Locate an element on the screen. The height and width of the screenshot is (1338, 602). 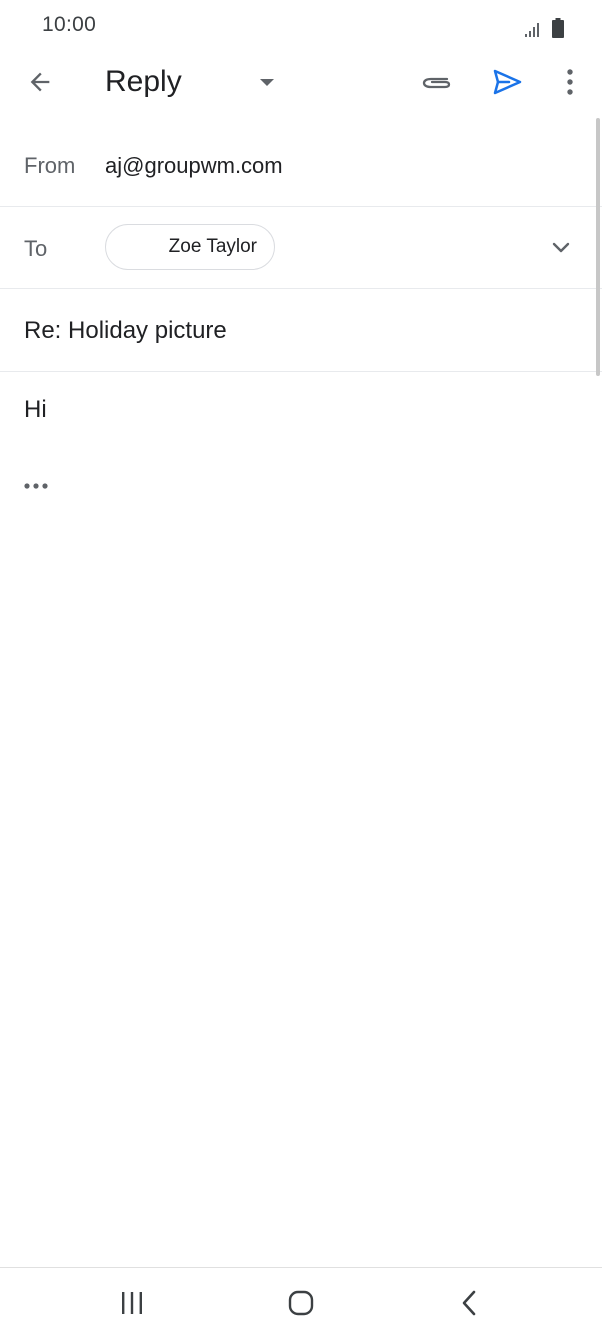
back-arrow-icon is located at coordinates (40, 82).